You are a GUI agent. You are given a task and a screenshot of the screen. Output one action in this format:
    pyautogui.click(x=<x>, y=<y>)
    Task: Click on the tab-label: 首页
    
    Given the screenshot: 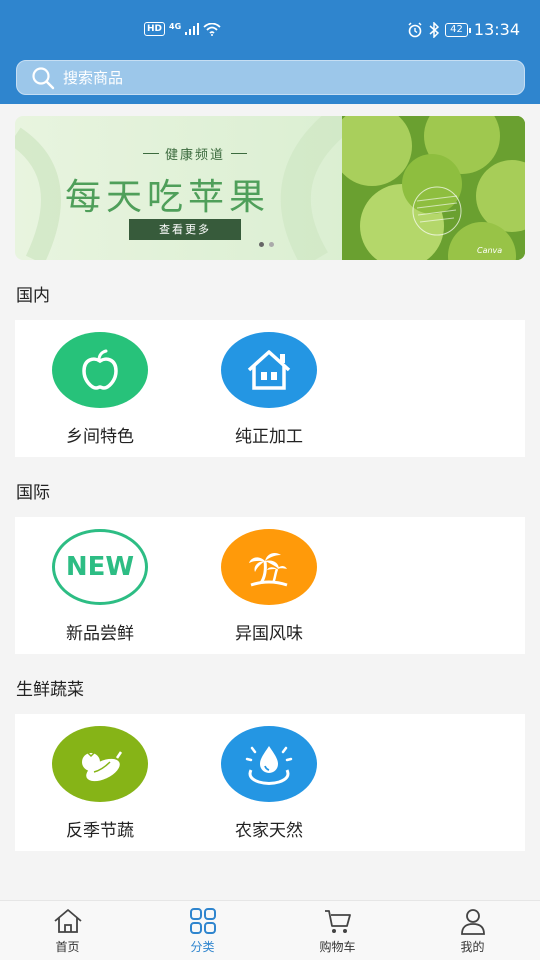 What is the action you would take?
    pyautogui.click(x=67, y=947)
    